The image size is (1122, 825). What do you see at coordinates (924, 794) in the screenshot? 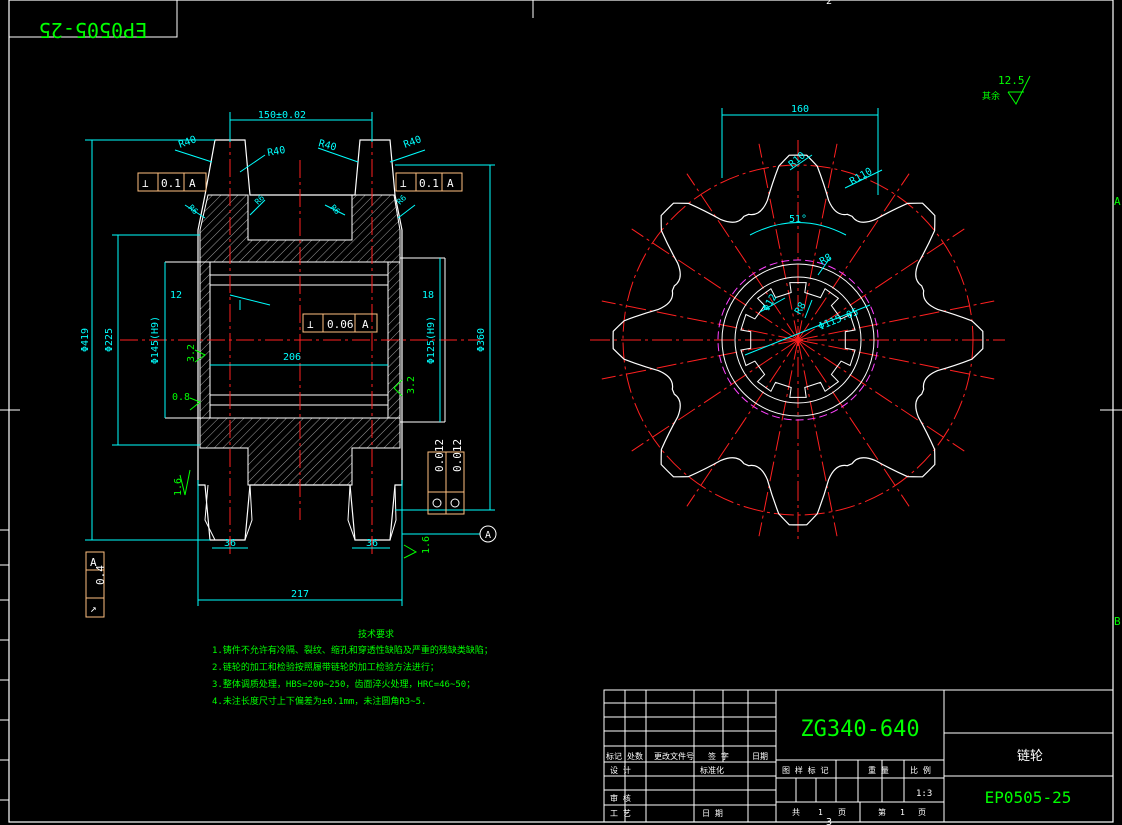
I see `svg-text: 1:3` at bounding box center [924, 794].